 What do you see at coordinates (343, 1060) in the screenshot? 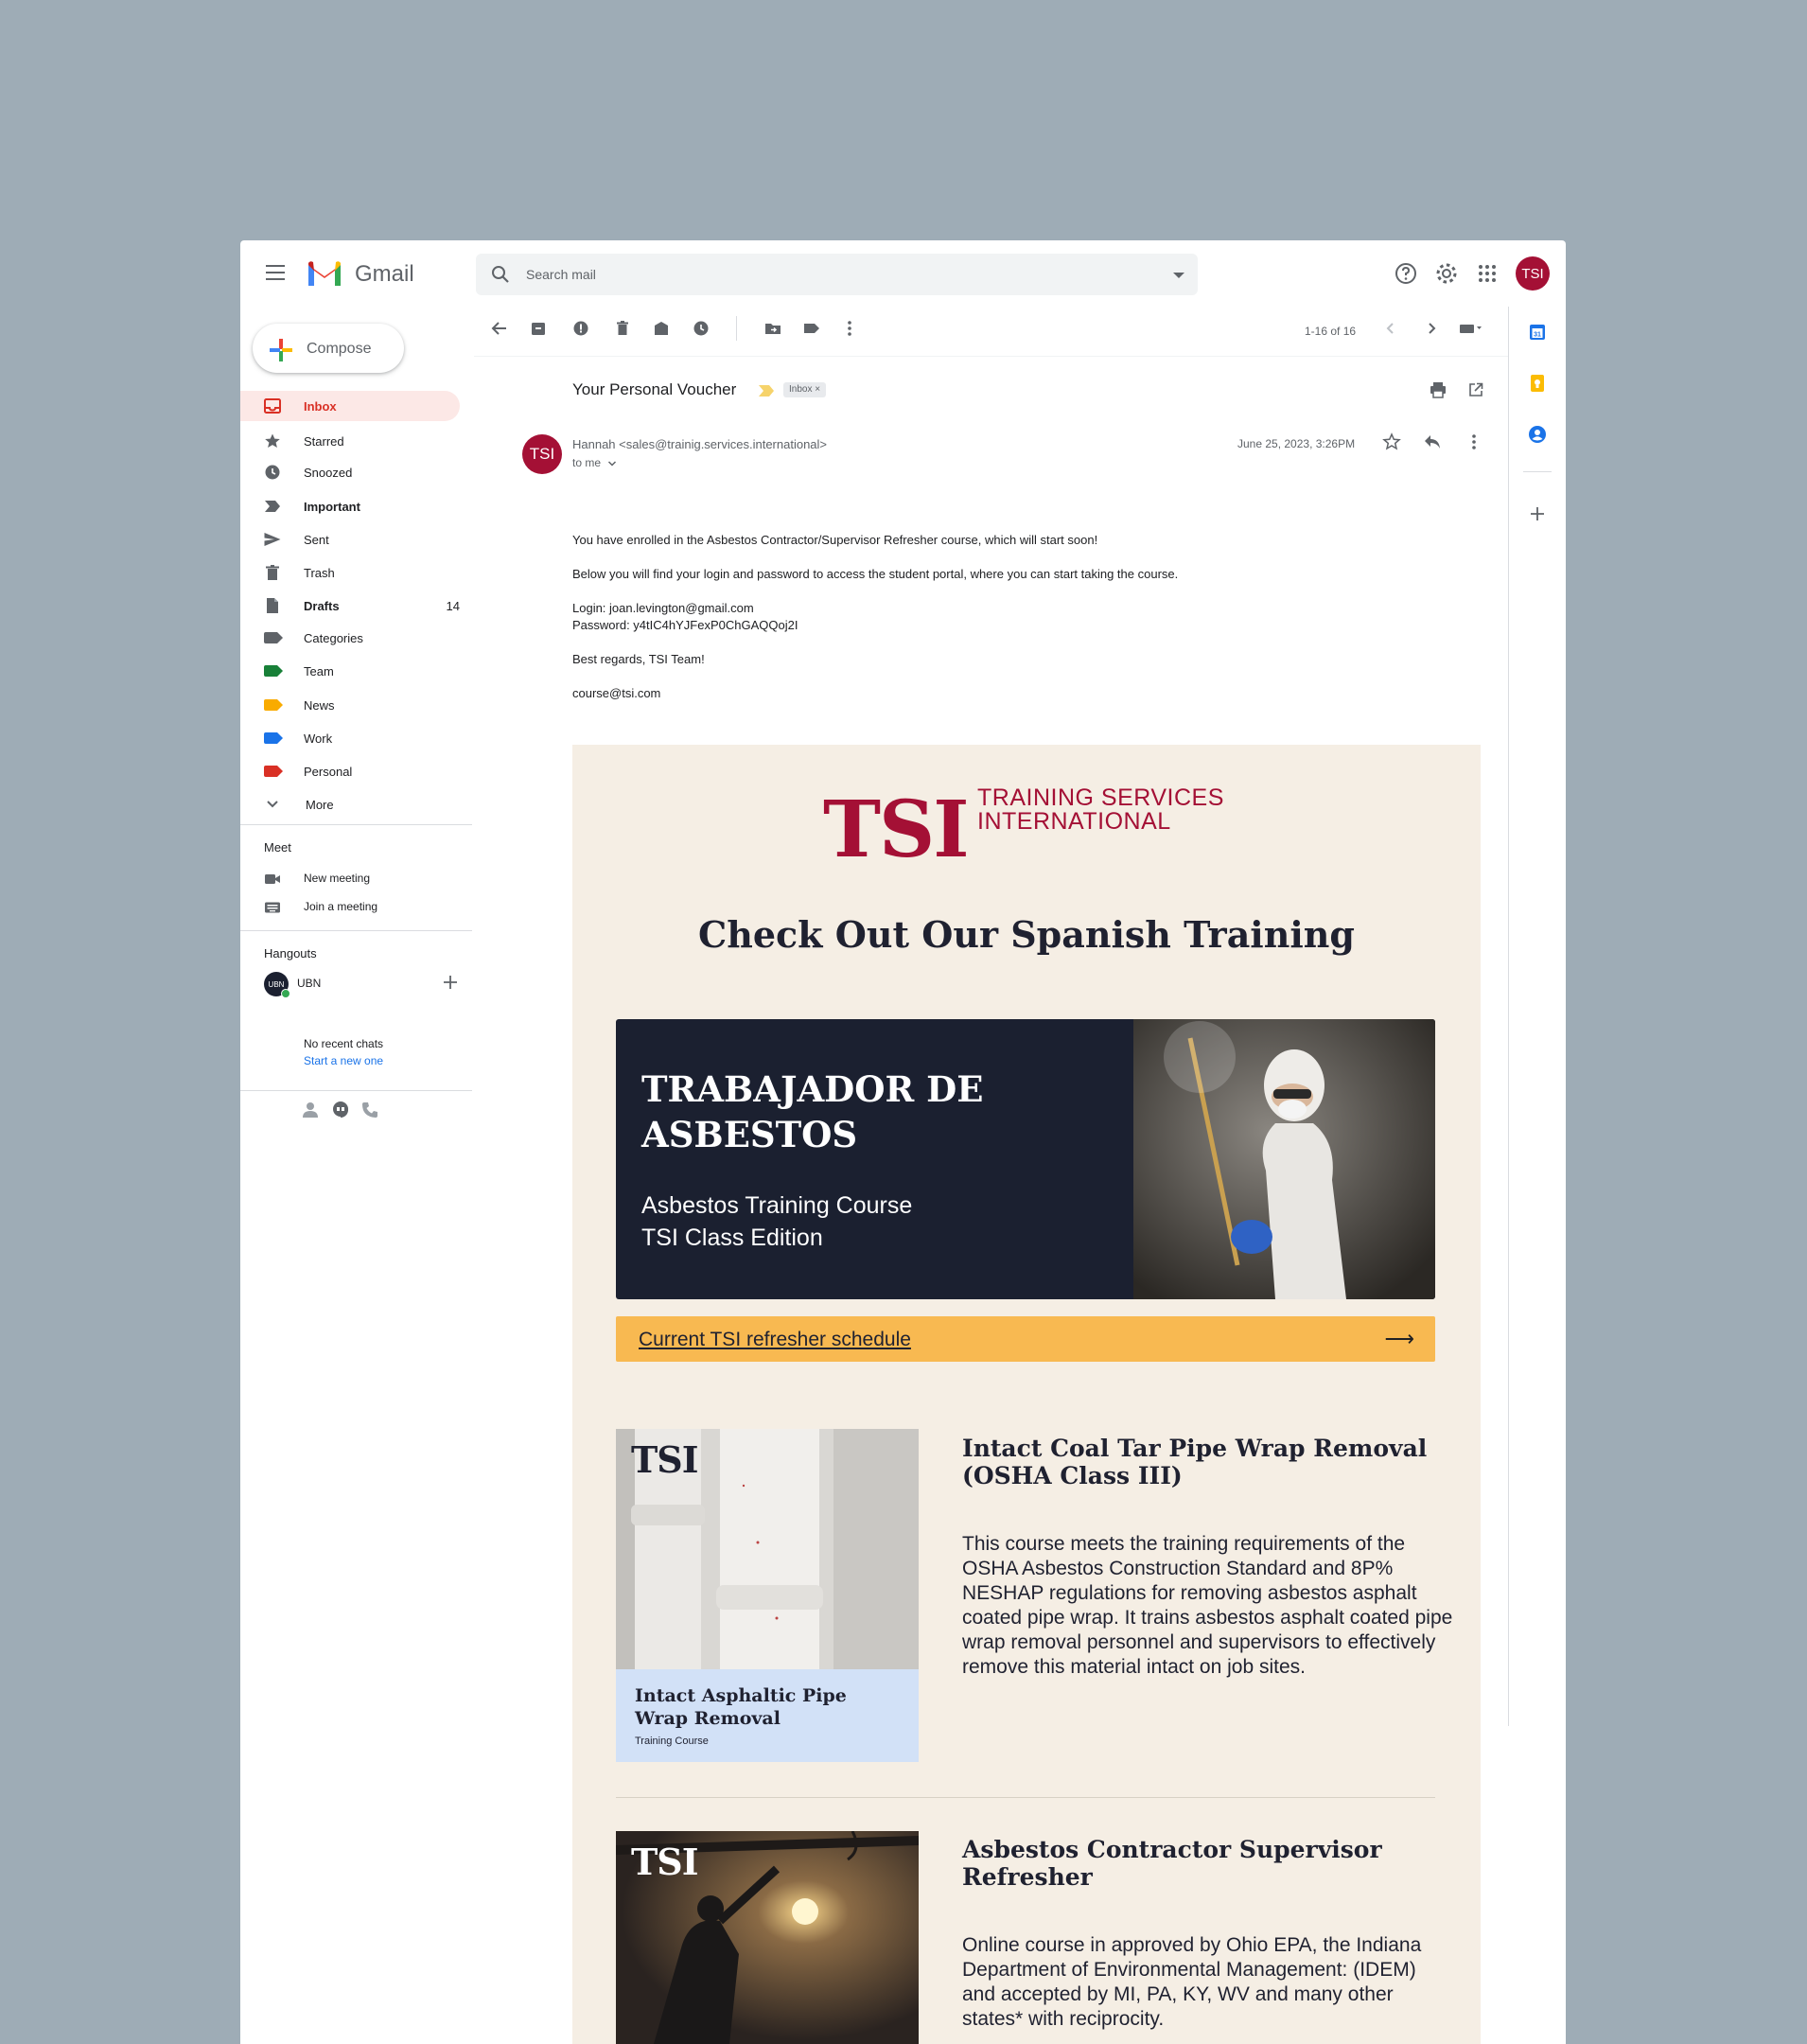
I see `start-new-chat-link: Start a new one` at bounding box center [343, 1060].